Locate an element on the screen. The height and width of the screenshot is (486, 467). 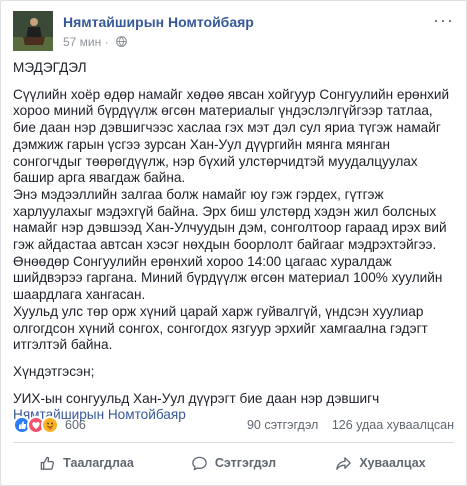
post-time: 57 мин is located at coordinates (82, 42).